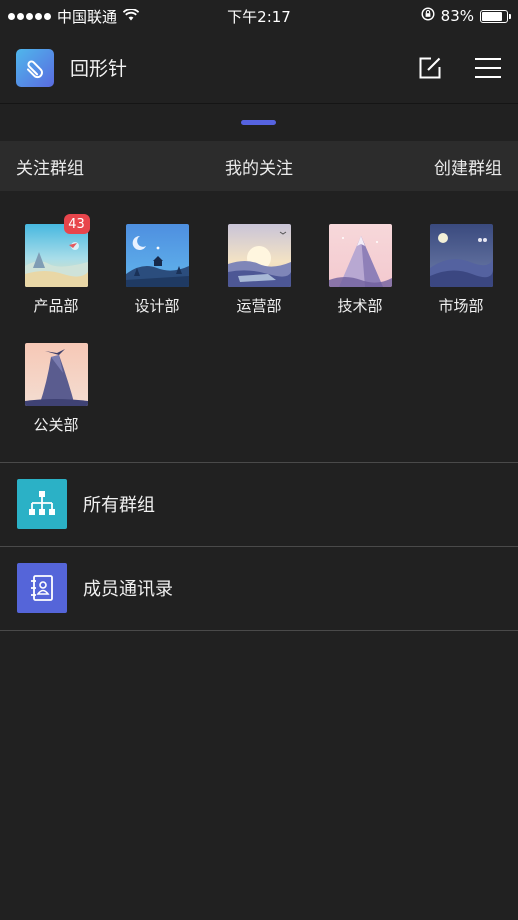 The image size is (518, 920). I want to click on group-thumb-wrap: 43, so click(57, 250).